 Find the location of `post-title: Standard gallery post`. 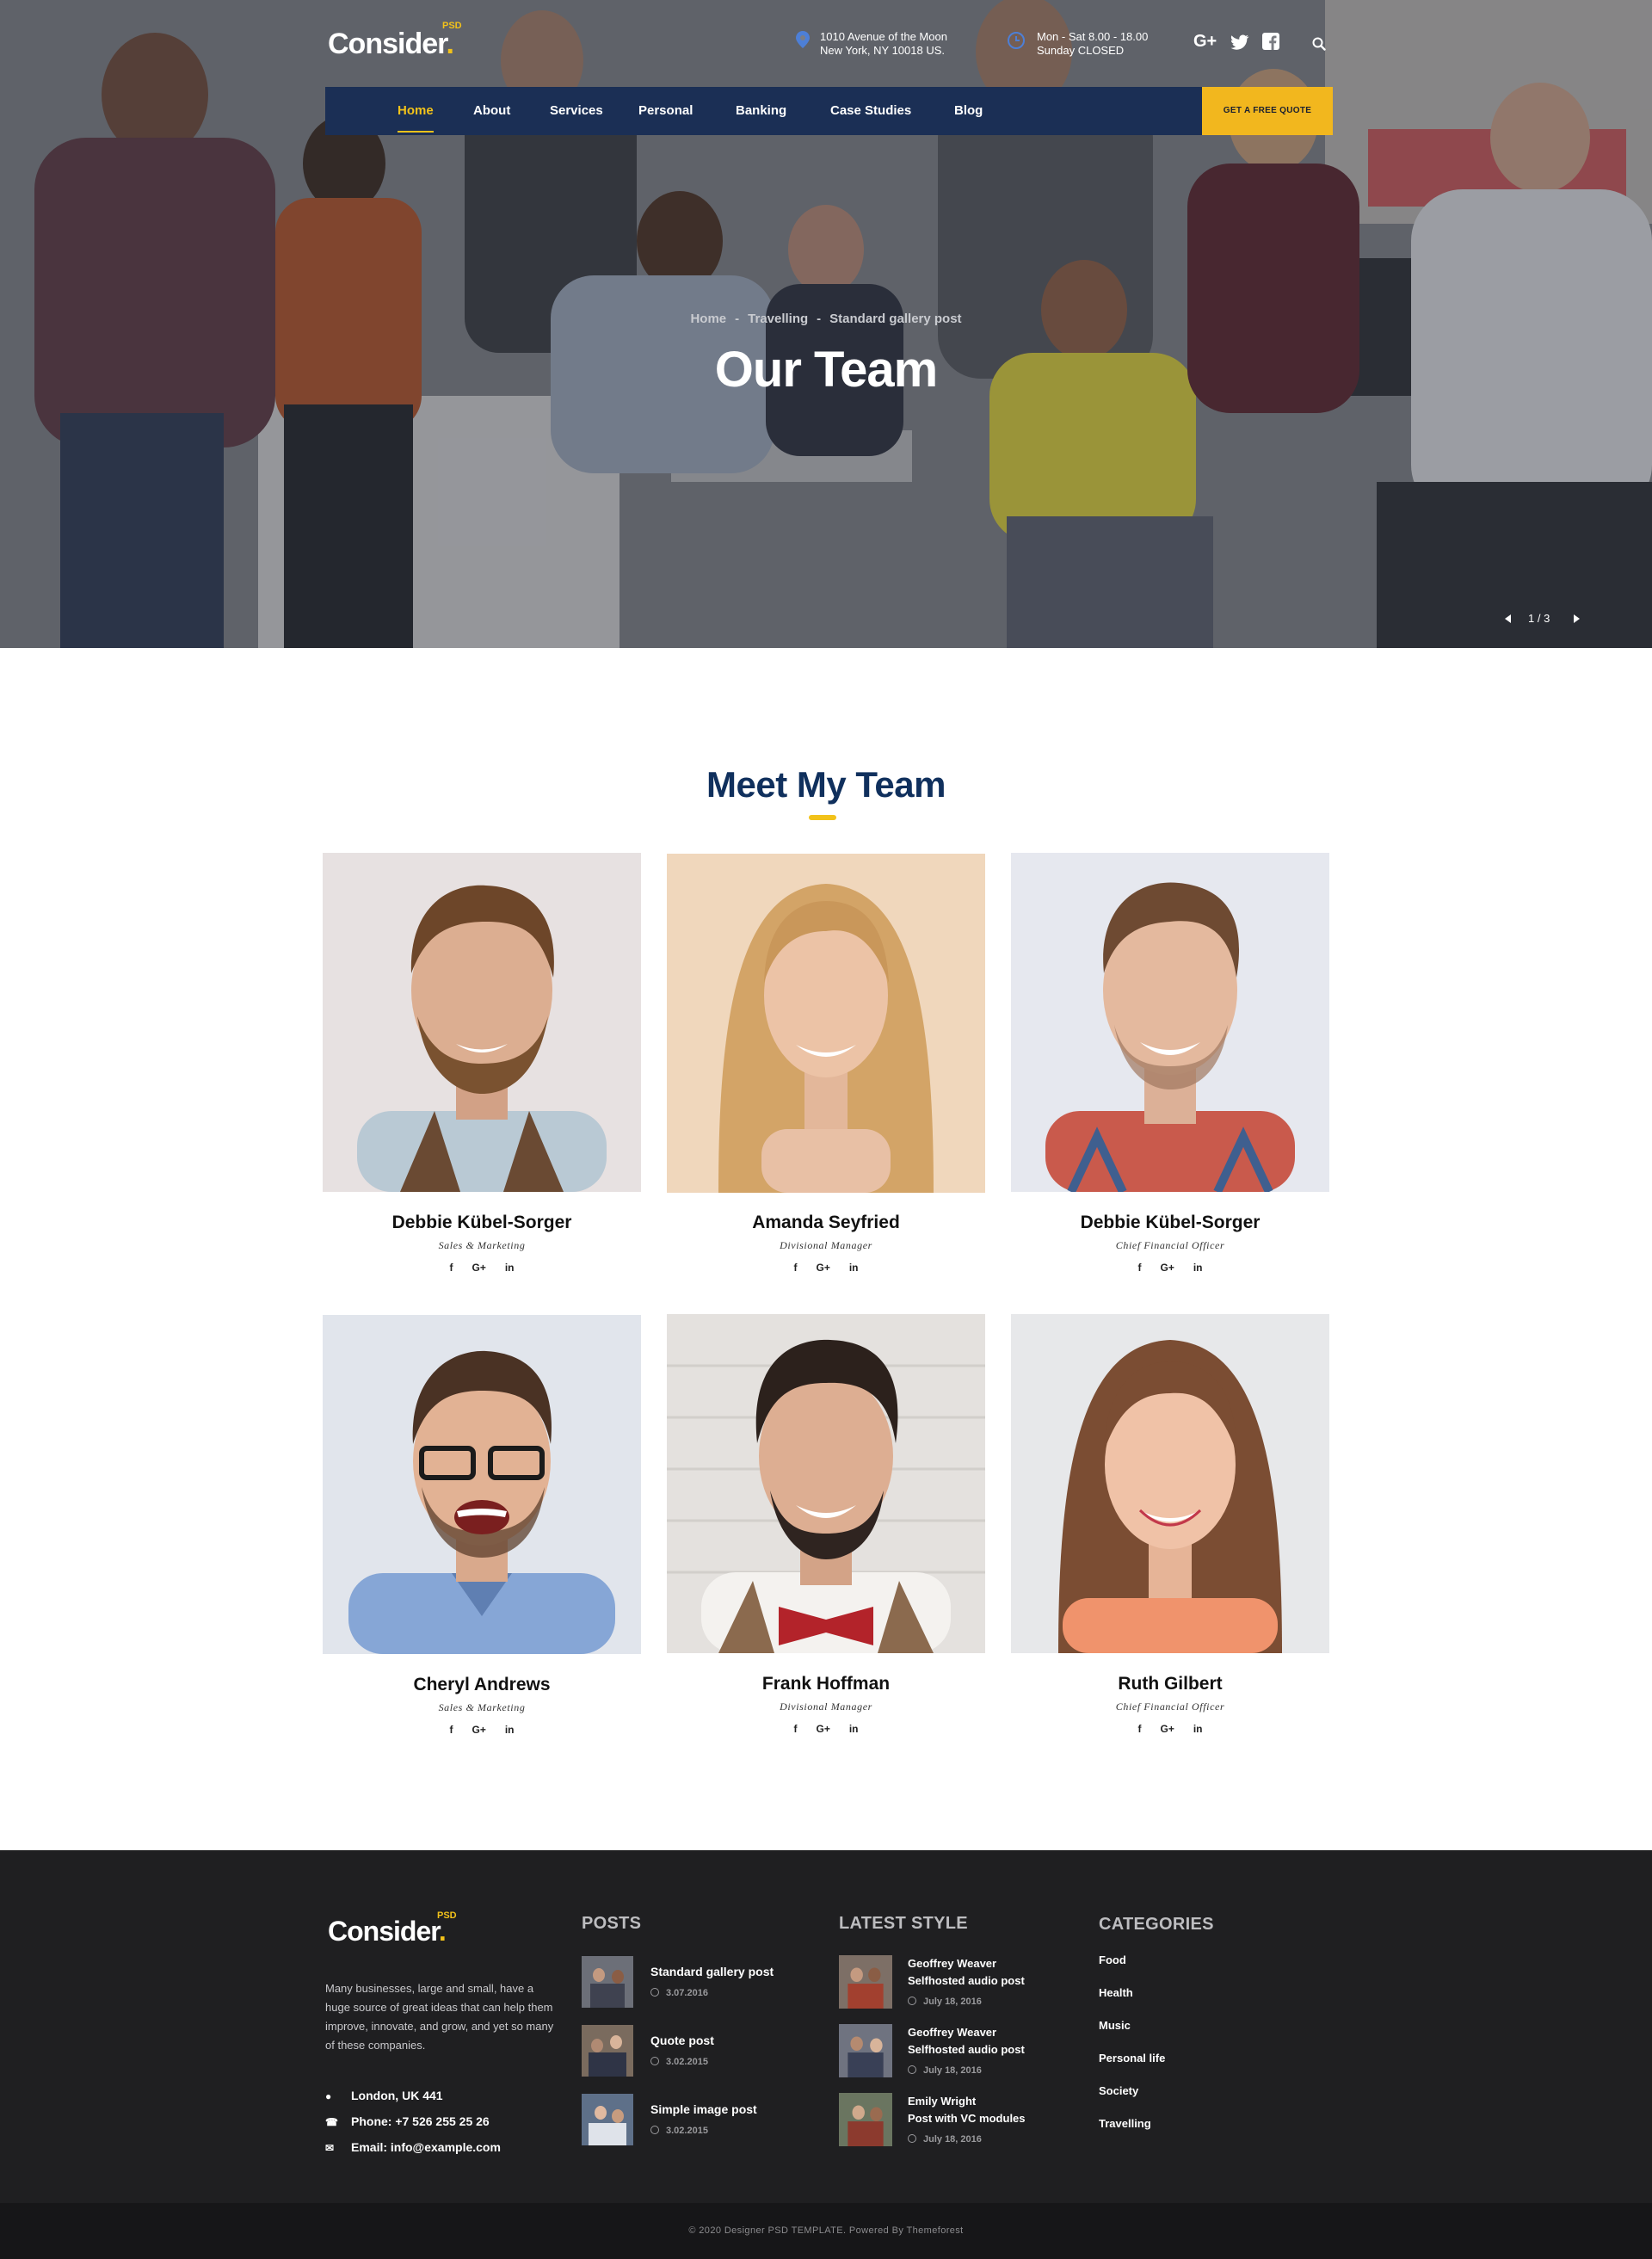

post-title: Standard gallery post is located at coordinates (712, 1972).